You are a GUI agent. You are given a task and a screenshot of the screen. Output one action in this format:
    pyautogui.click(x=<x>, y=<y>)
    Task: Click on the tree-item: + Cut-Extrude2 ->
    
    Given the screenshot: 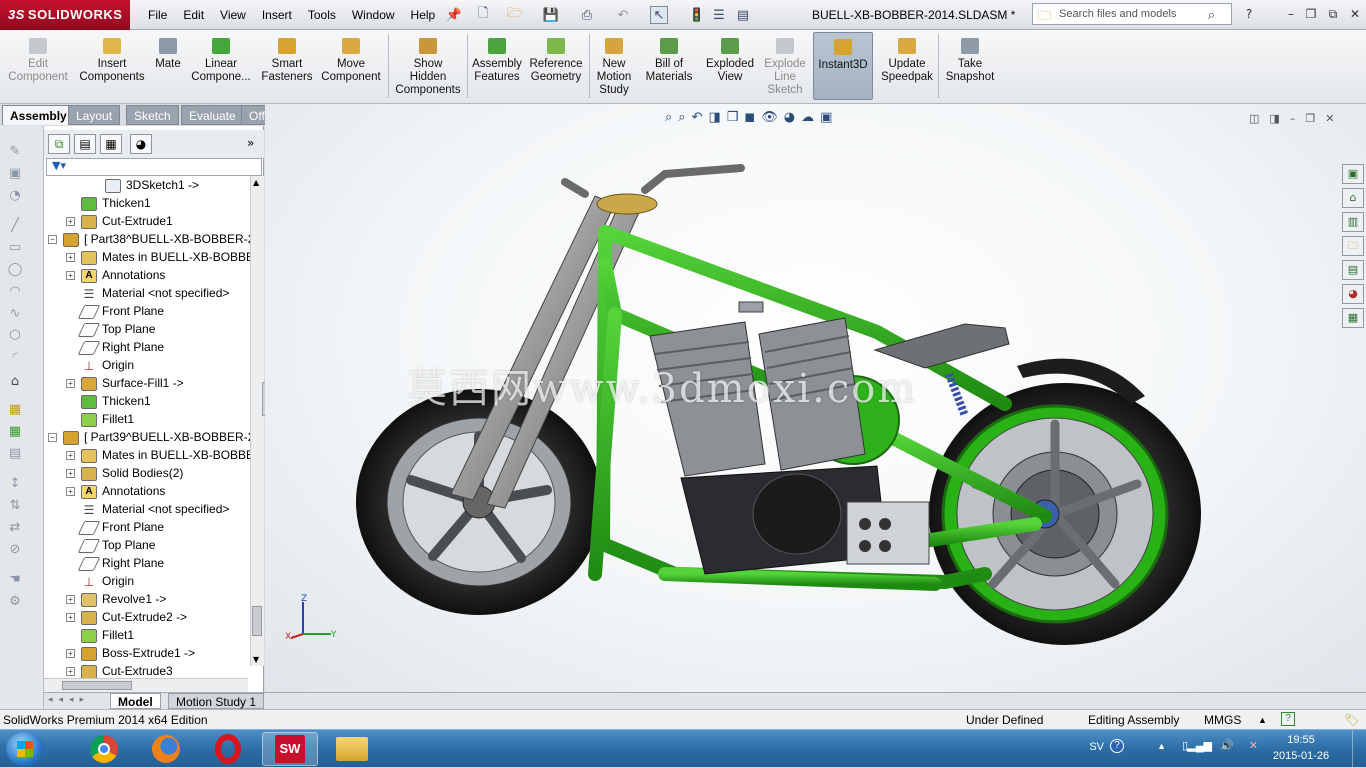 What is the action you would take?
    pyautogui.click(x=126, y=617)
    